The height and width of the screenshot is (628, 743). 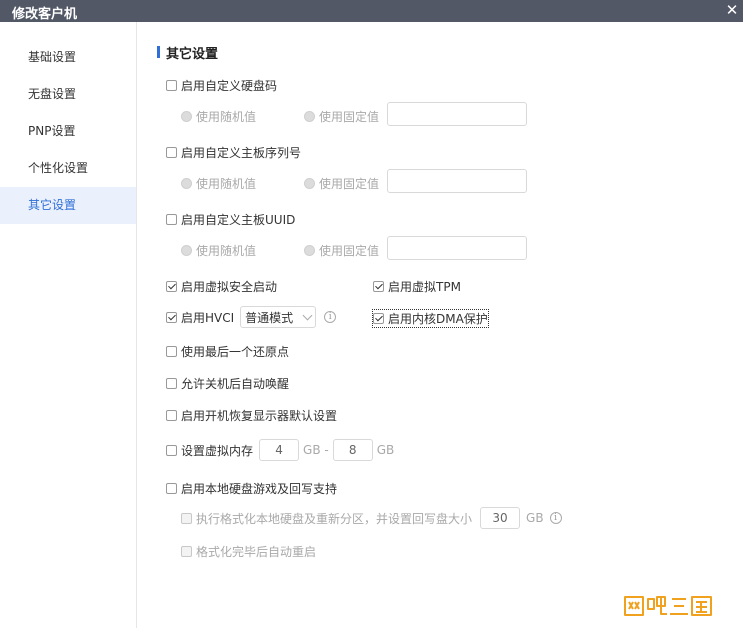 I want to click on virtual-memory-min-unit: GB -, so click(x=316, y=450).